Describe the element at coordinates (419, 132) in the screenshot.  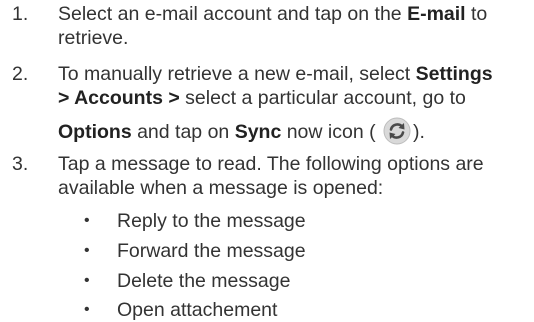
I see `text-segment: ).` at that location.